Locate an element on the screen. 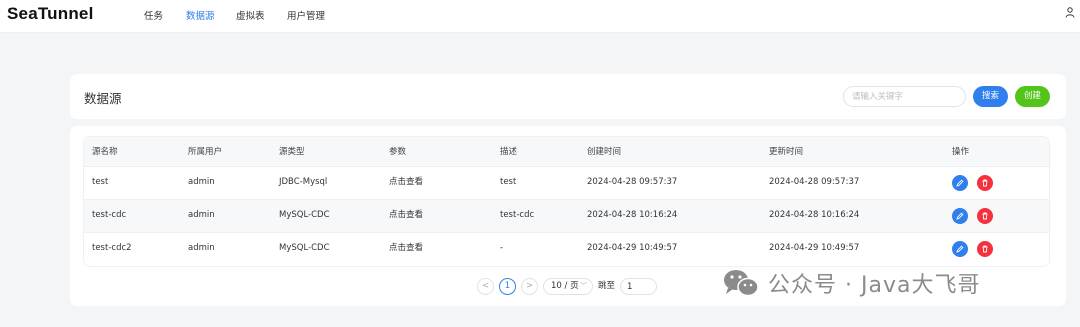 Image resolution: width=1080 pixels, height=327 pixels. search-input is located at coordinates (904, 96).